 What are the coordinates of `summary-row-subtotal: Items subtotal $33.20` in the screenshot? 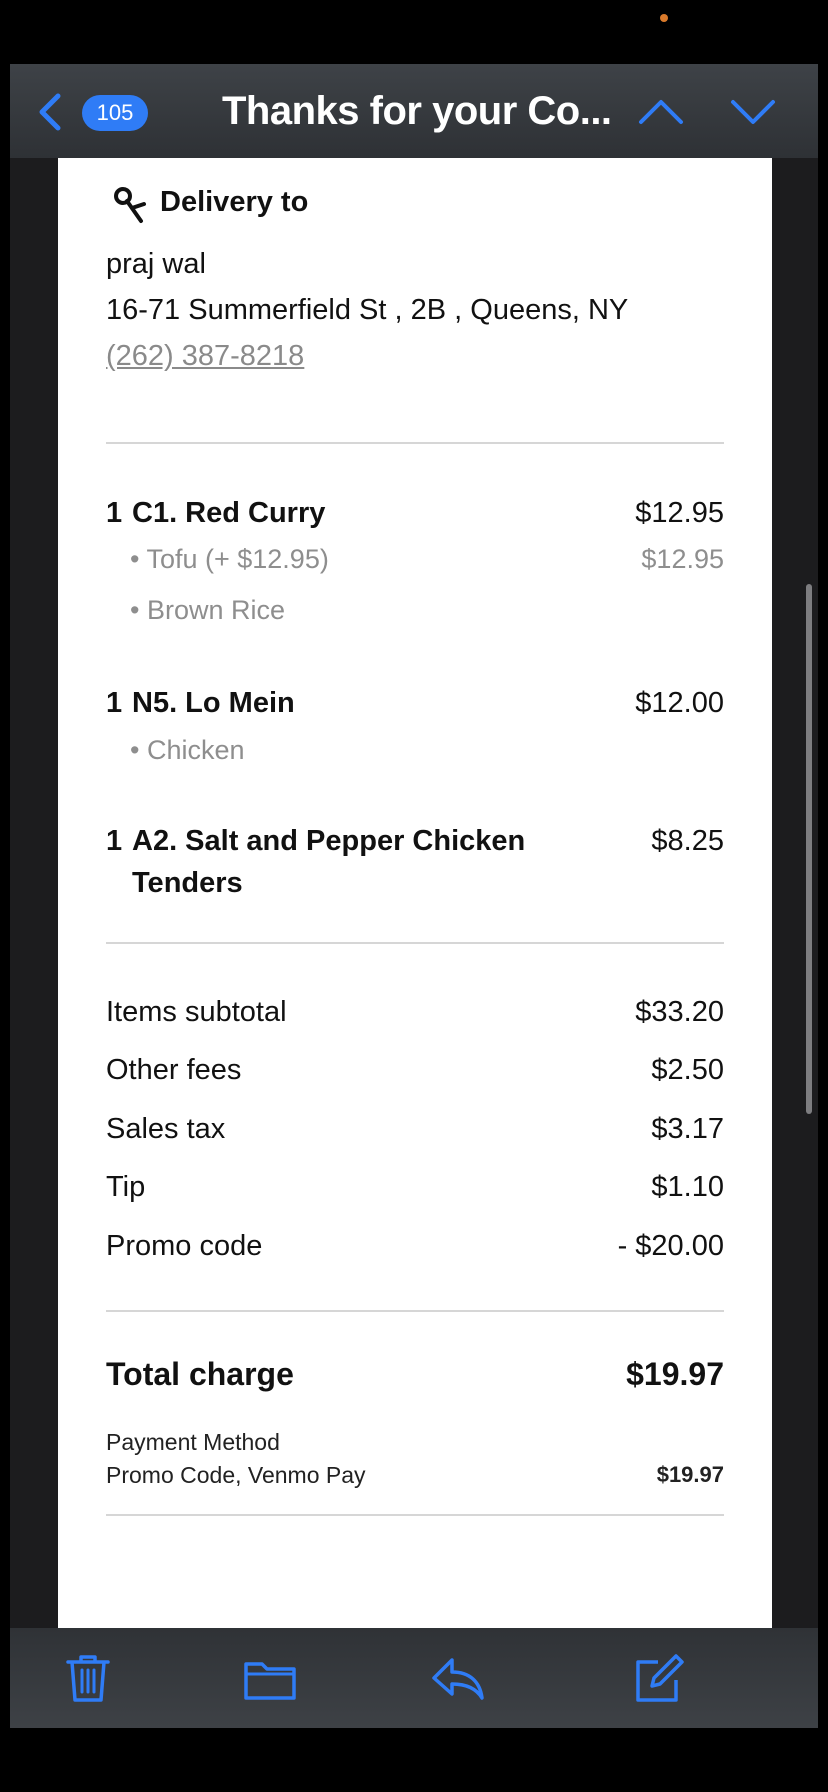 It's located at (415, 1012).